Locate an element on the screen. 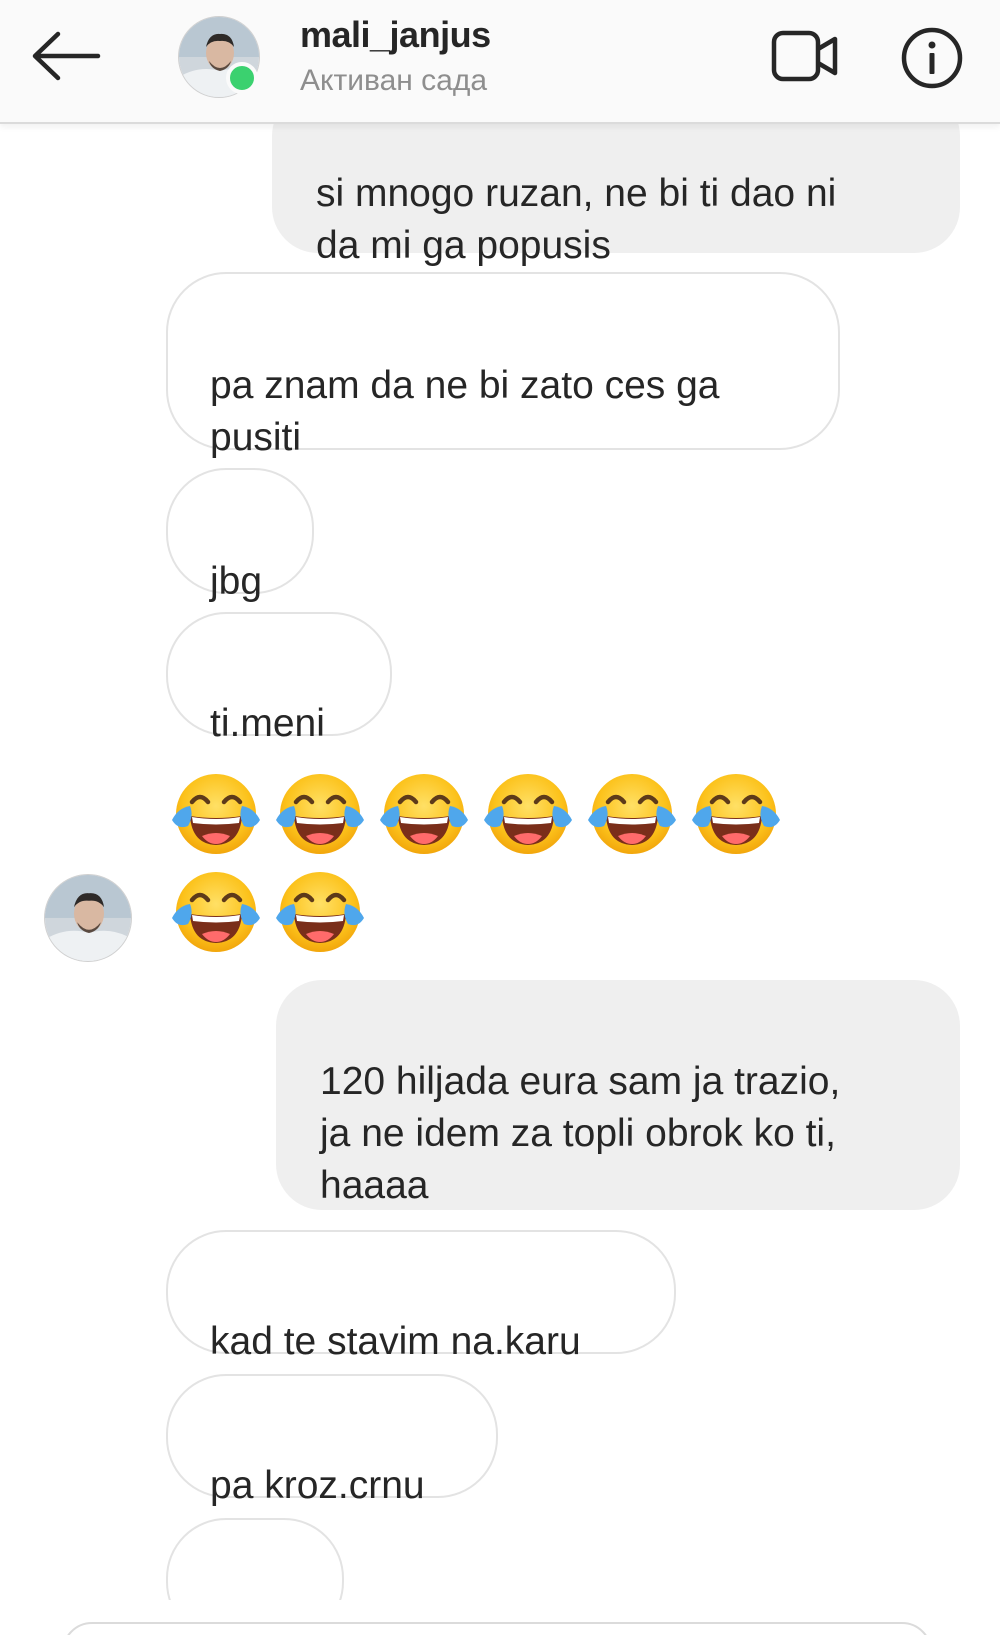 The image size is (1000, 1635). received-message: pa kroz.crnu is located at coordinates (332, 1440).